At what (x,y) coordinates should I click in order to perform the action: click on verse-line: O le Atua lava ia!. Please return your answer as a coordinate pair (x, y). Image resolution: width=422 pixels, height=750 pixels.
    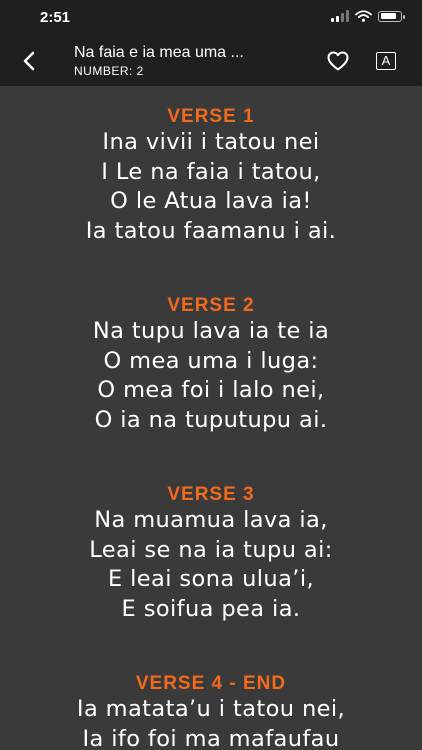
    Looking at the image, I should click on (211, 201).